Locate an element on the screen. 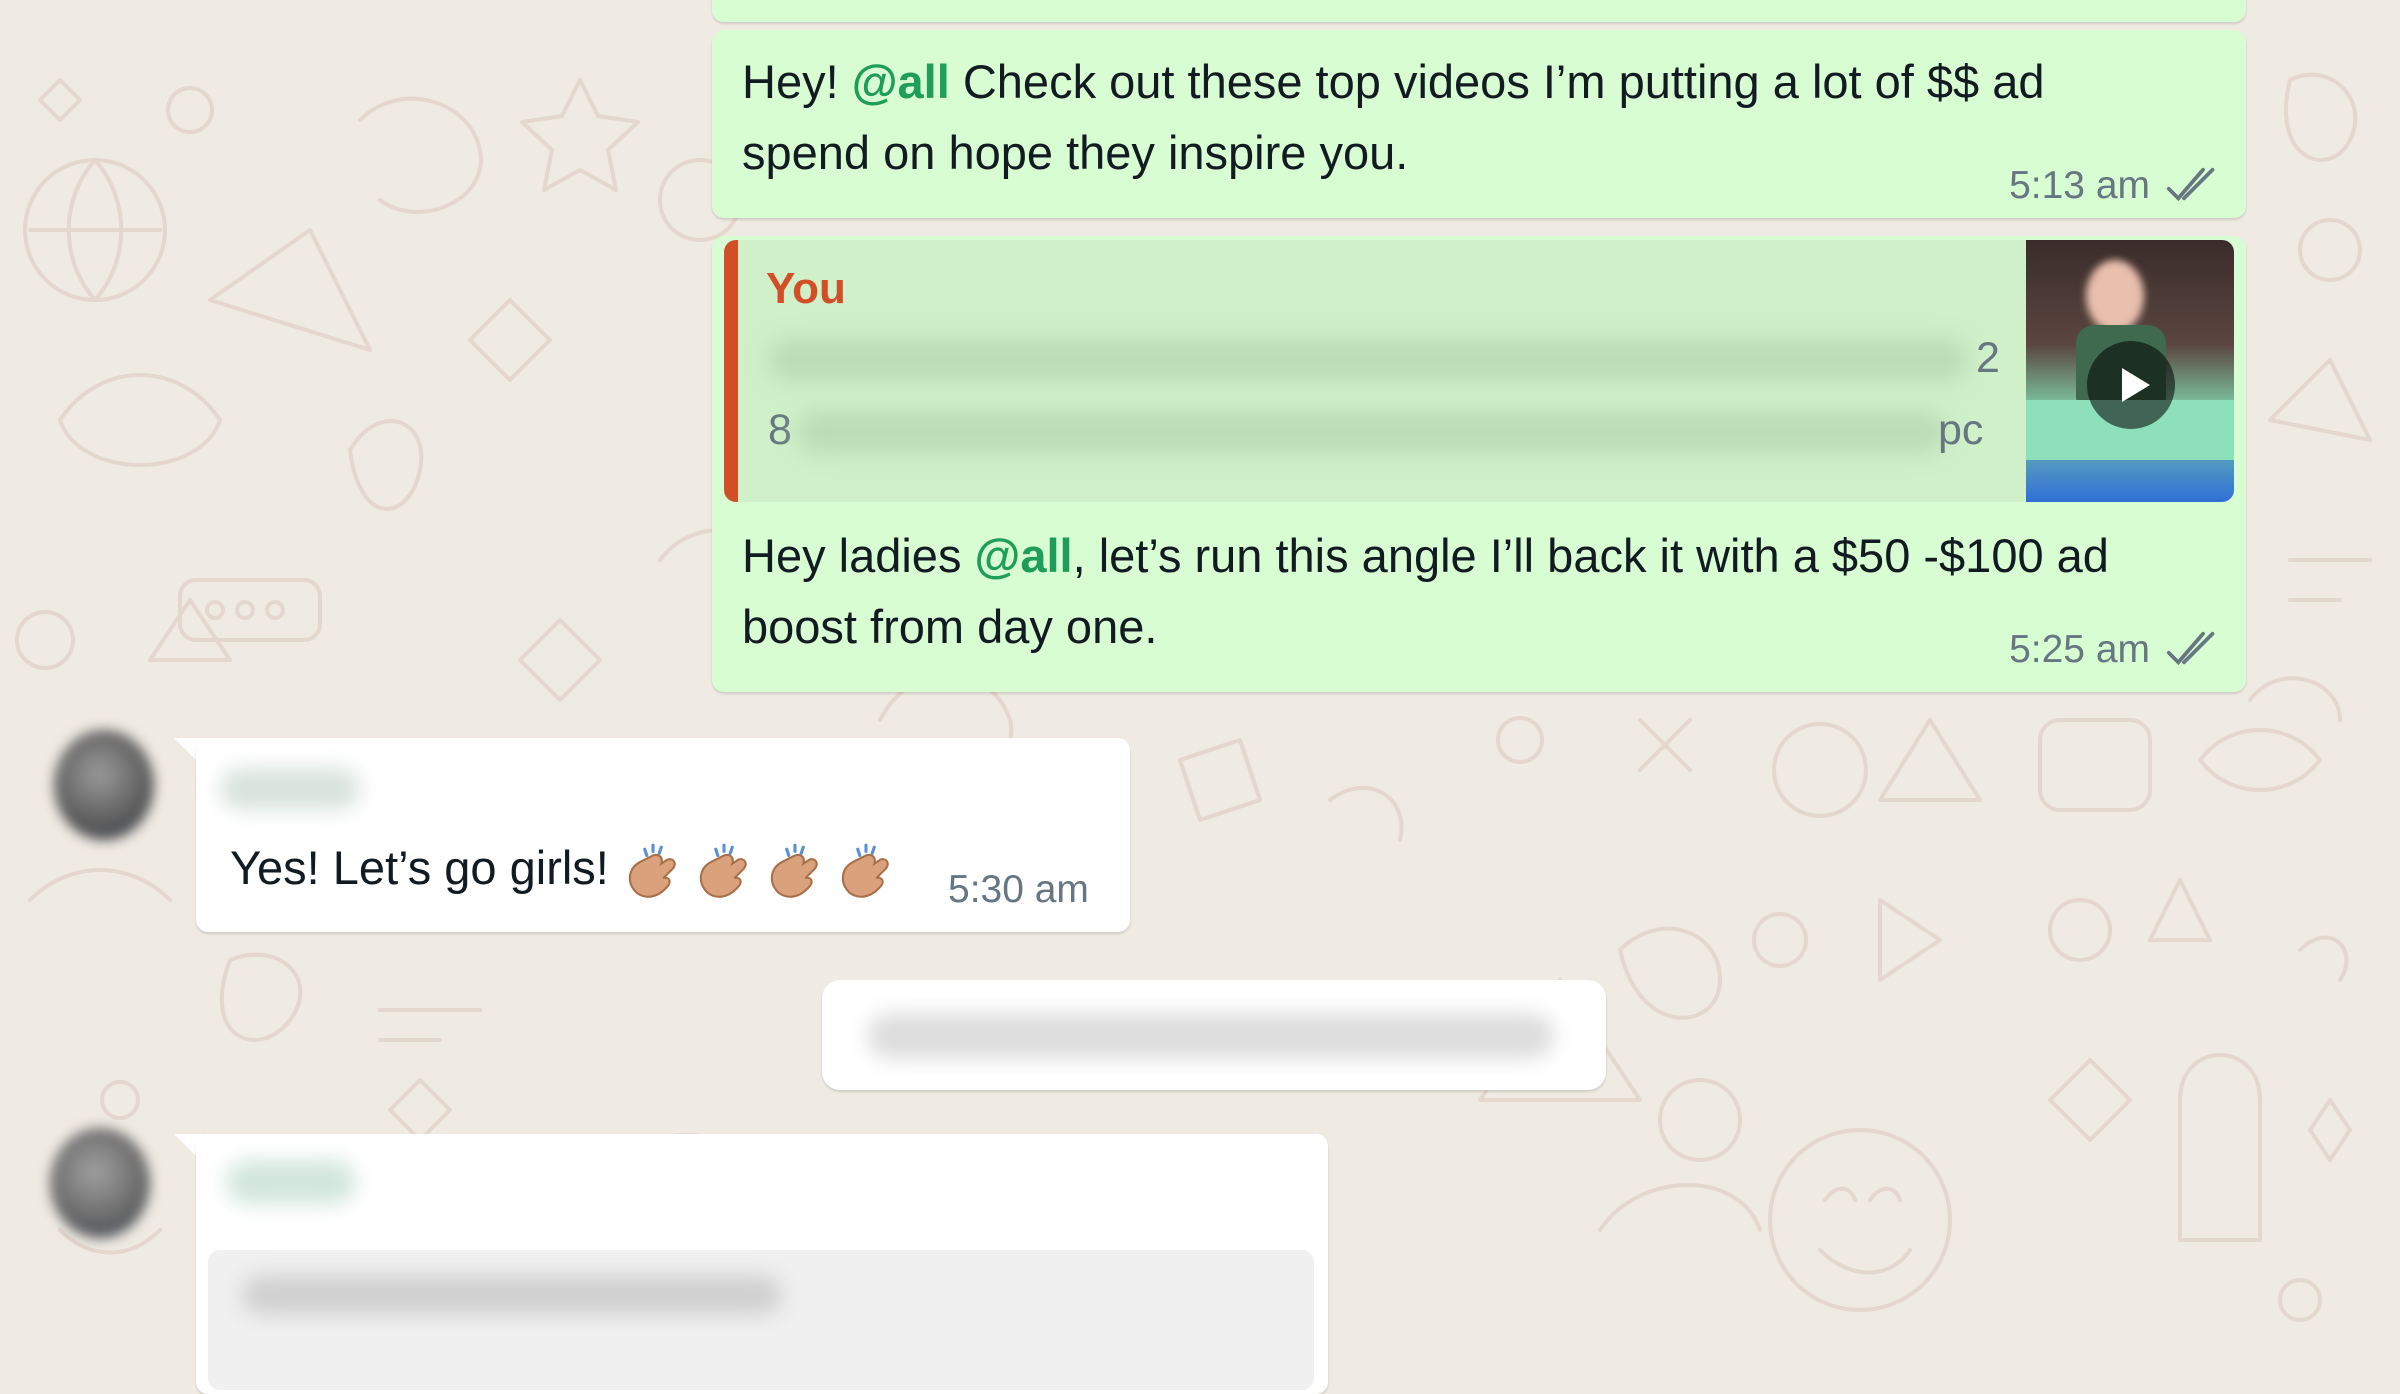  message-text: Yes! Let’s go girls! is located at coordinates (568, 867).